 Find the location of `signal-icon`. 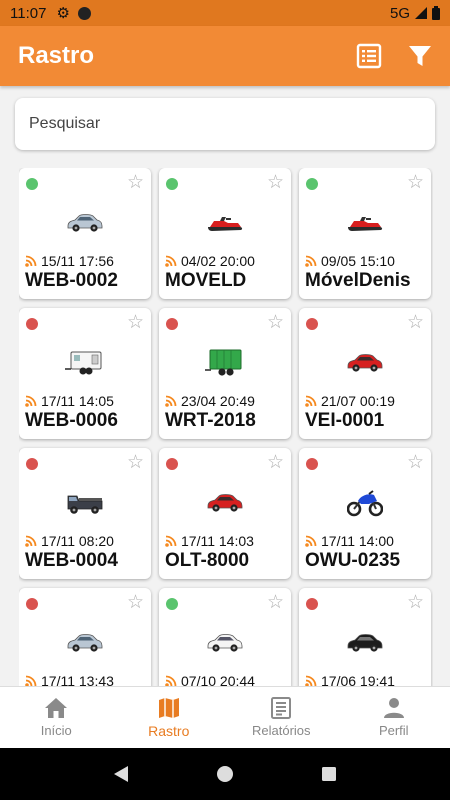

signal-icon is located at coordinates (421, 13).